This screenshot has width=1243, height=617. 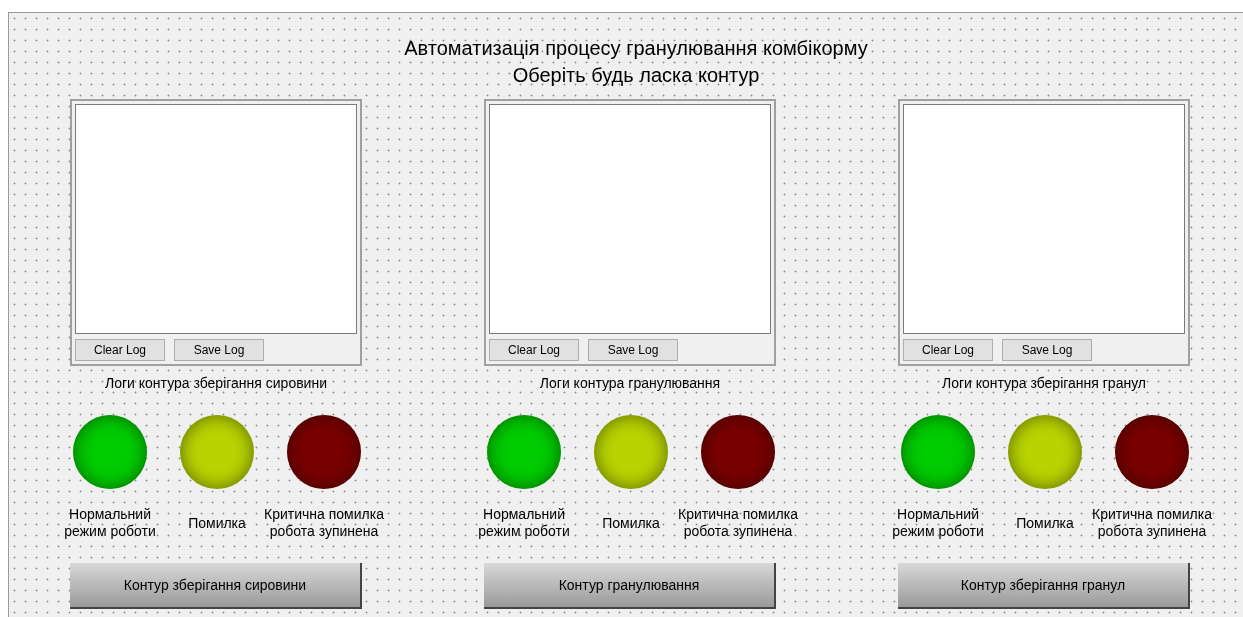 I want to click on log-caption: Логи контура гранулювання, so click(x=630, y=384).